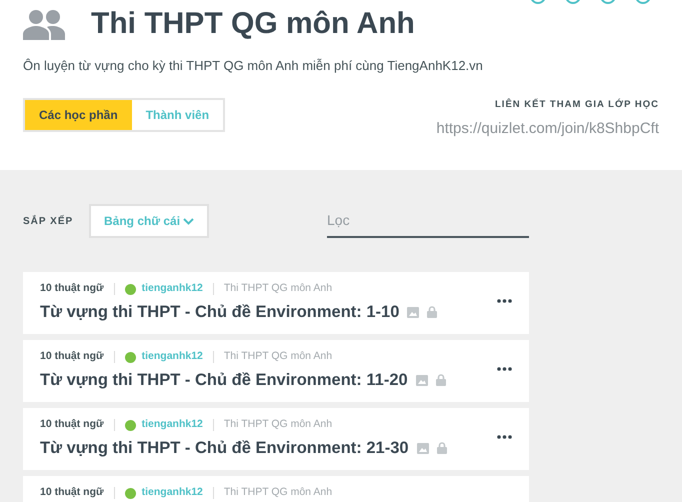 The height and width of the screenshot is (502, 682). What do you see at coordinates (44, 24) in the screenshot?
I see `people-icon` at bounding box center [44, 24].